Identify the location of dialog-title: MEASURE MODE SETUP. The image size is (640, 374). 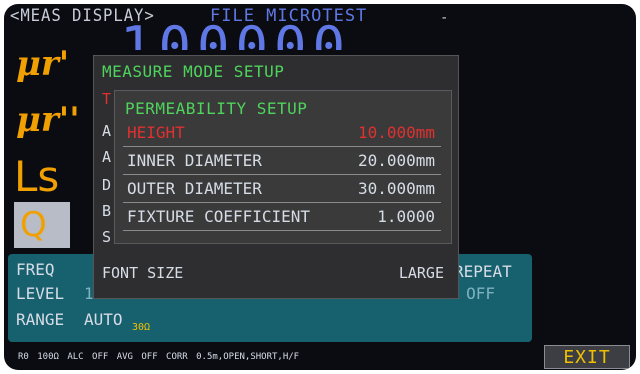
(193, 71).